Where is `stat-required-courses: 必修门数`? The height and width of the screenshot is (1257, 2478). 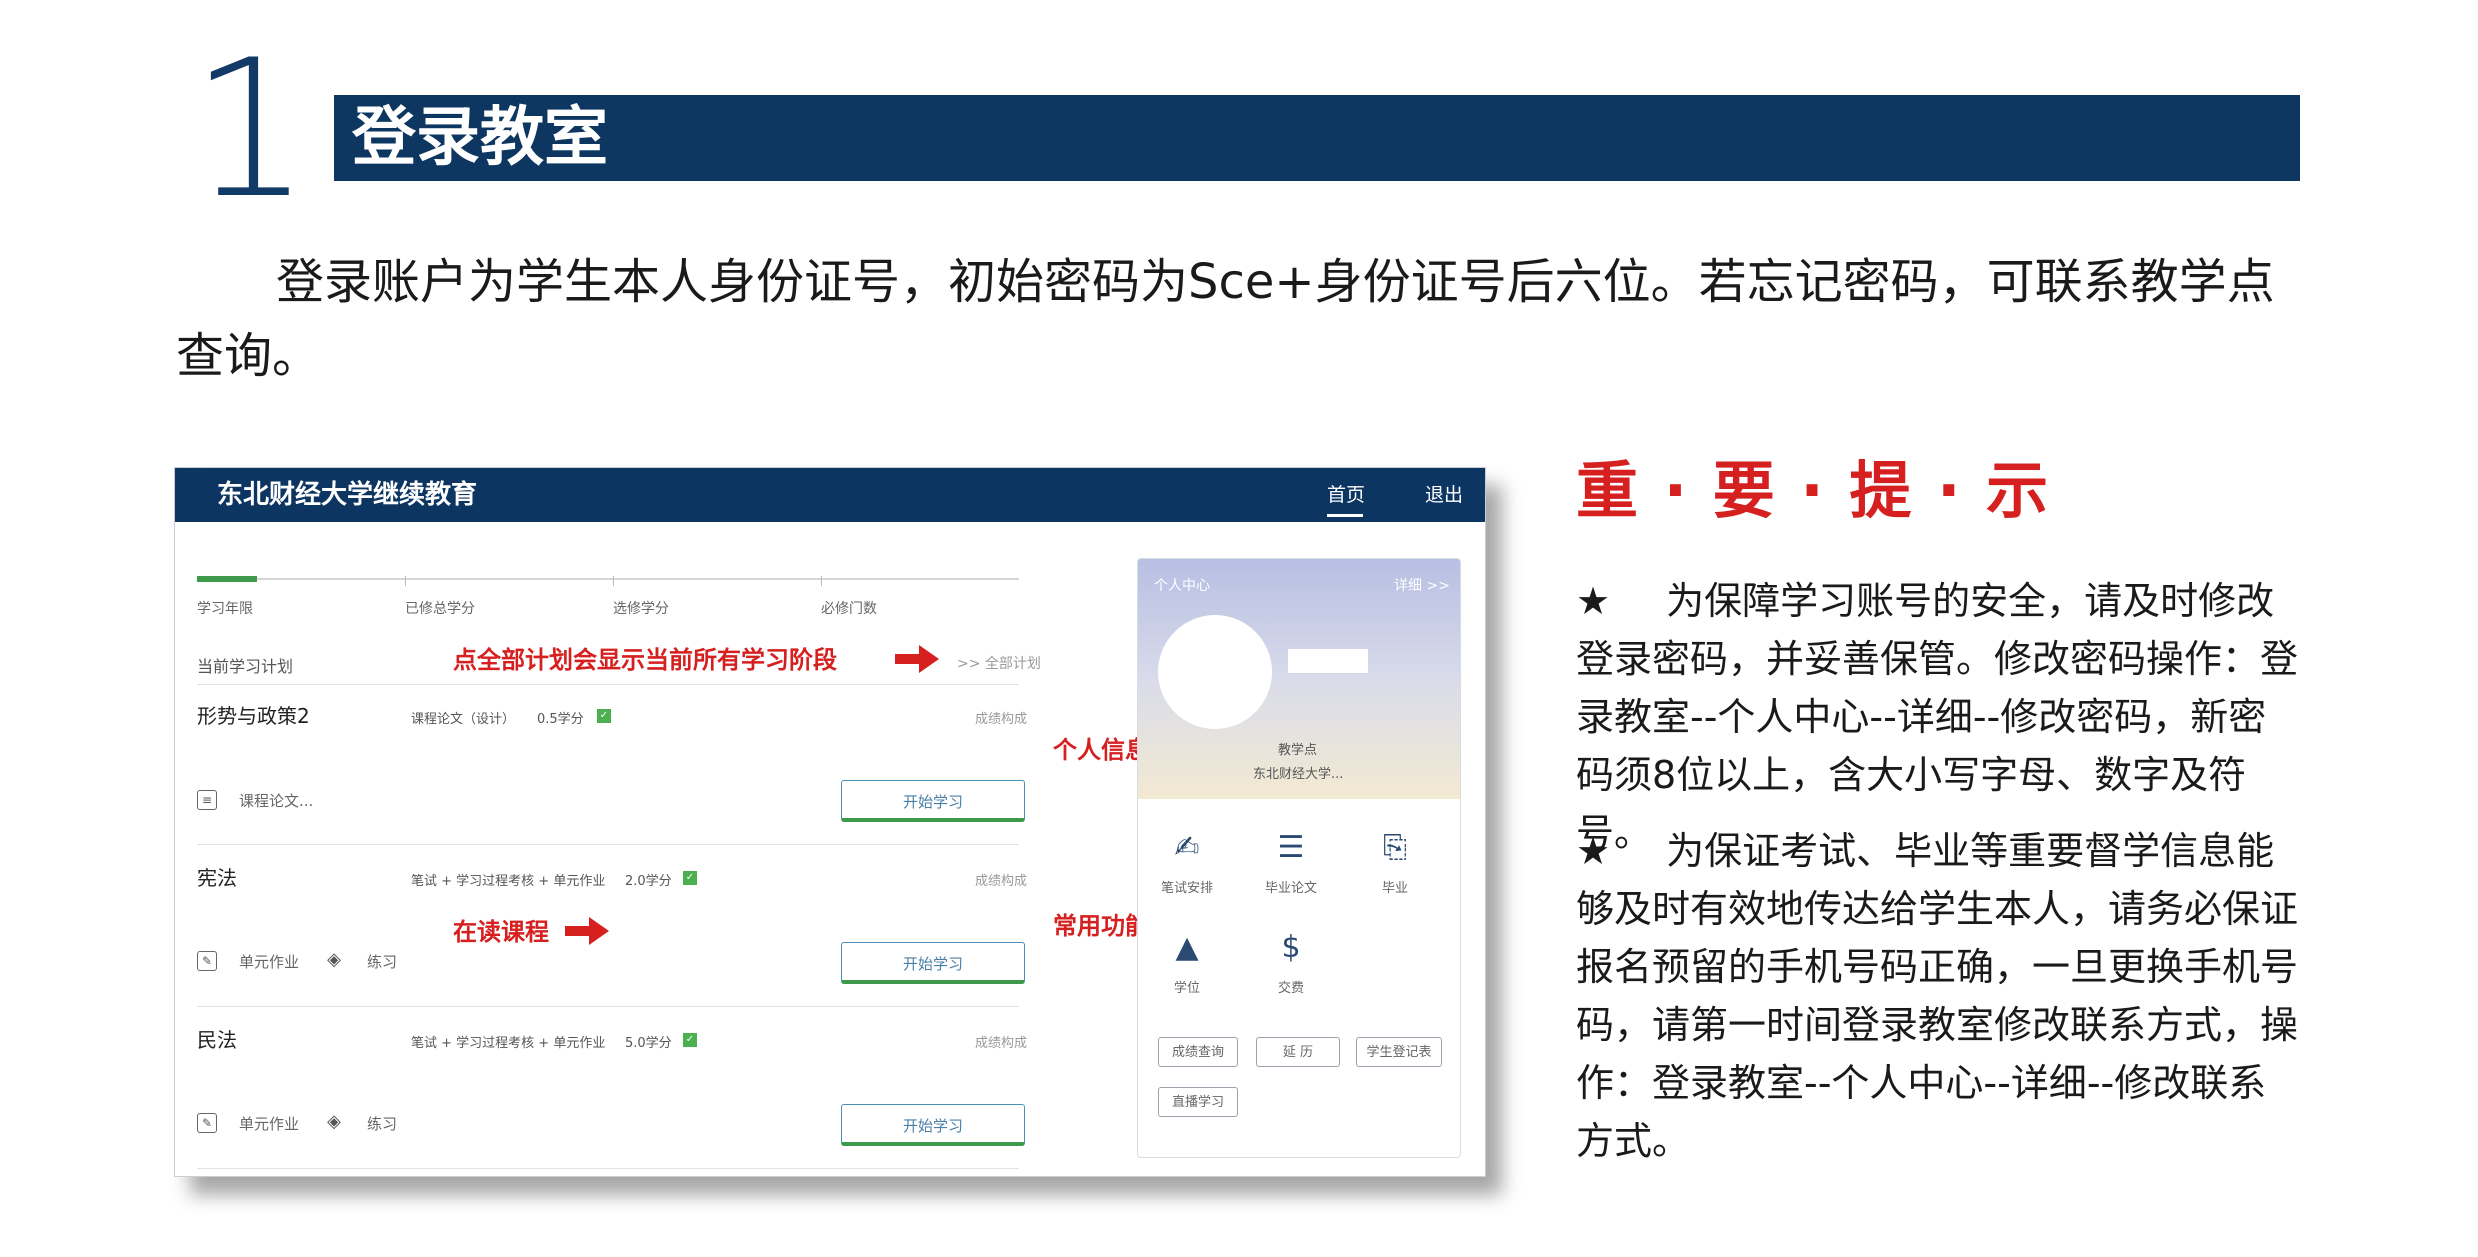 stat-required-courses: 必修门数 is located at coordinates (849, 609).